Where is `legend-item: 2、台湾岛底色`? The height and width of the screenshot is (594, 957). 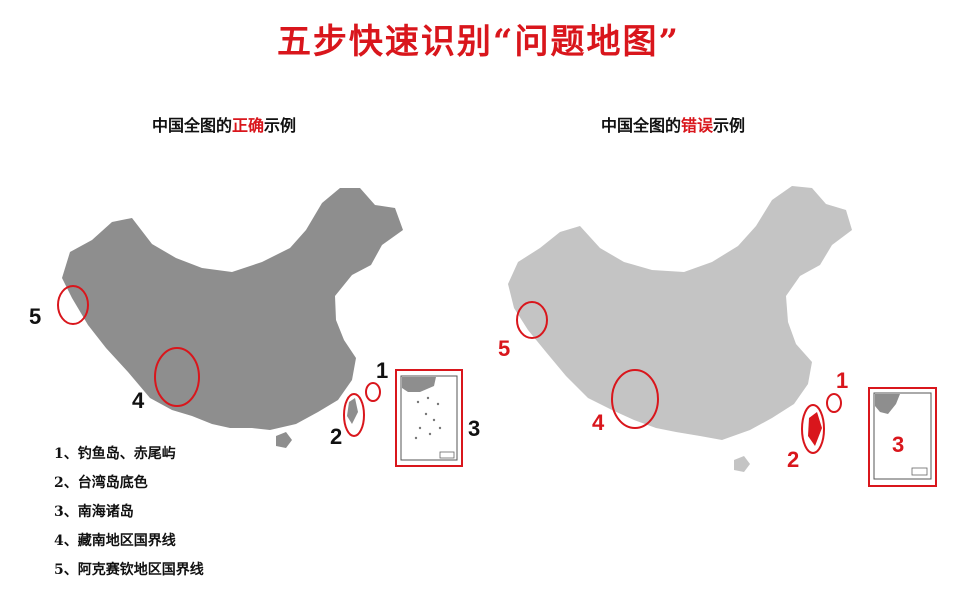
legend-item: 2、台湾岛底色 is located at coordinates (101, 483).